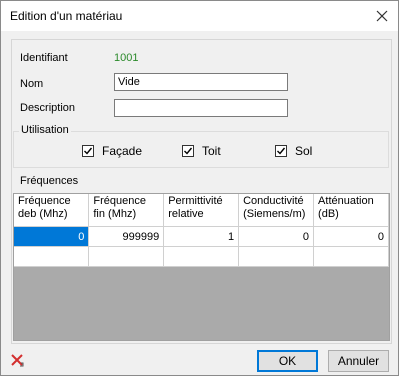 Image resolution: width=399 pixels, height=376 pixels. Describe the element at coordinates (276, 210) in the screenshot. I see `column-header: Conductivité (Siemens/m)` at that location.